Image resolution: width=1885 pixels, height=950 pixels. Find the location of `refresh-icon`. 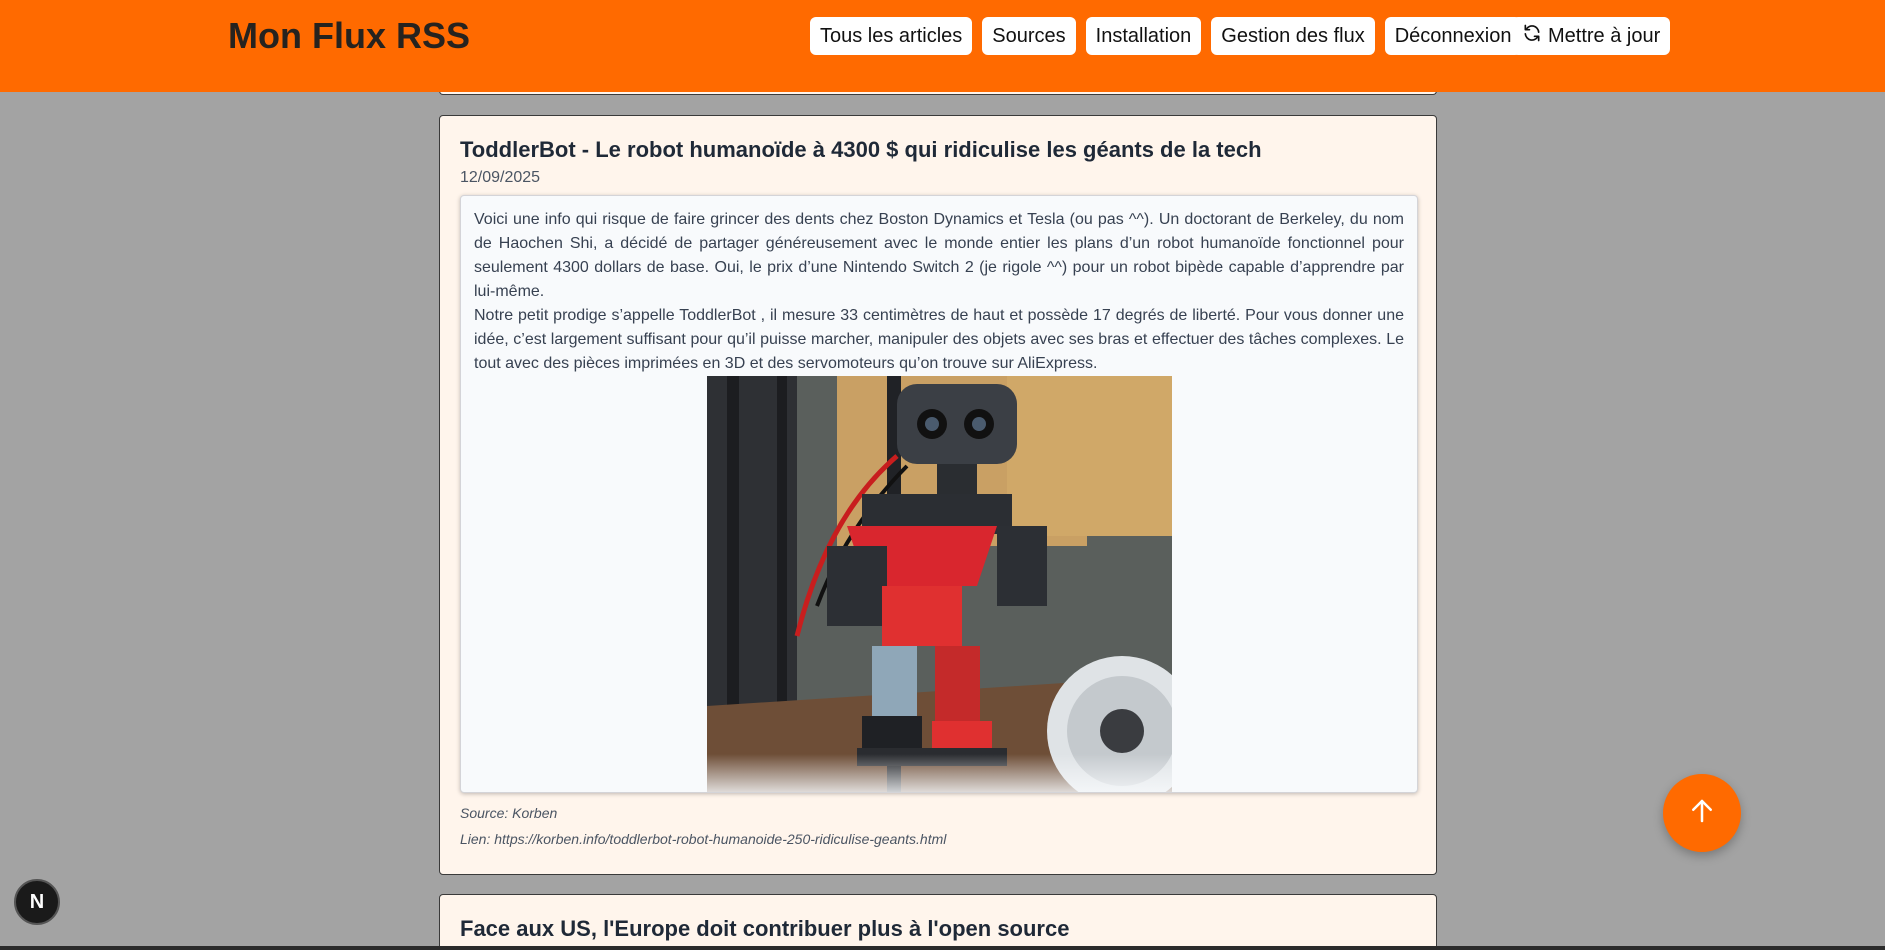

refresh-icon is located at coordinates (1532, 36).